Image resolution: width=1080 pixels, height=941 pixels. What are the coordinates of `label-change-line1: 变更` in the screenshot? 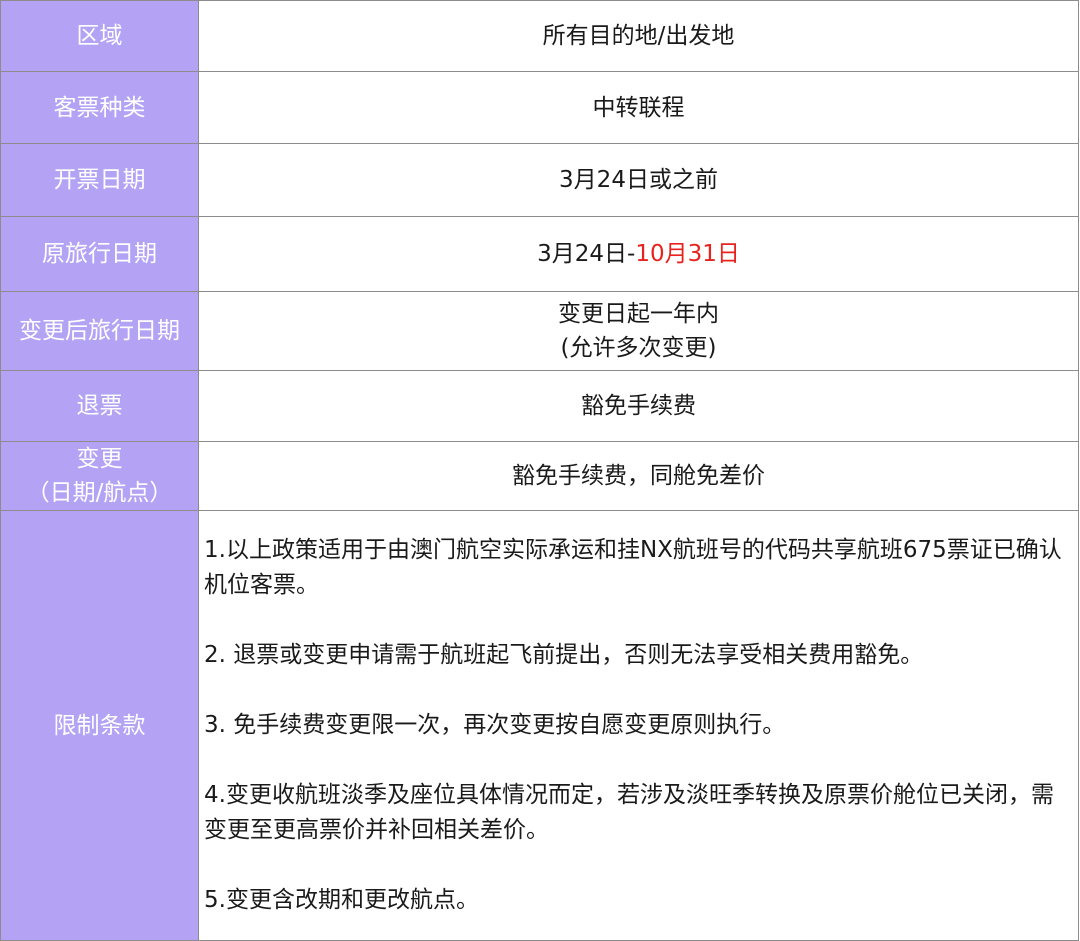 It's located at (99, 459).